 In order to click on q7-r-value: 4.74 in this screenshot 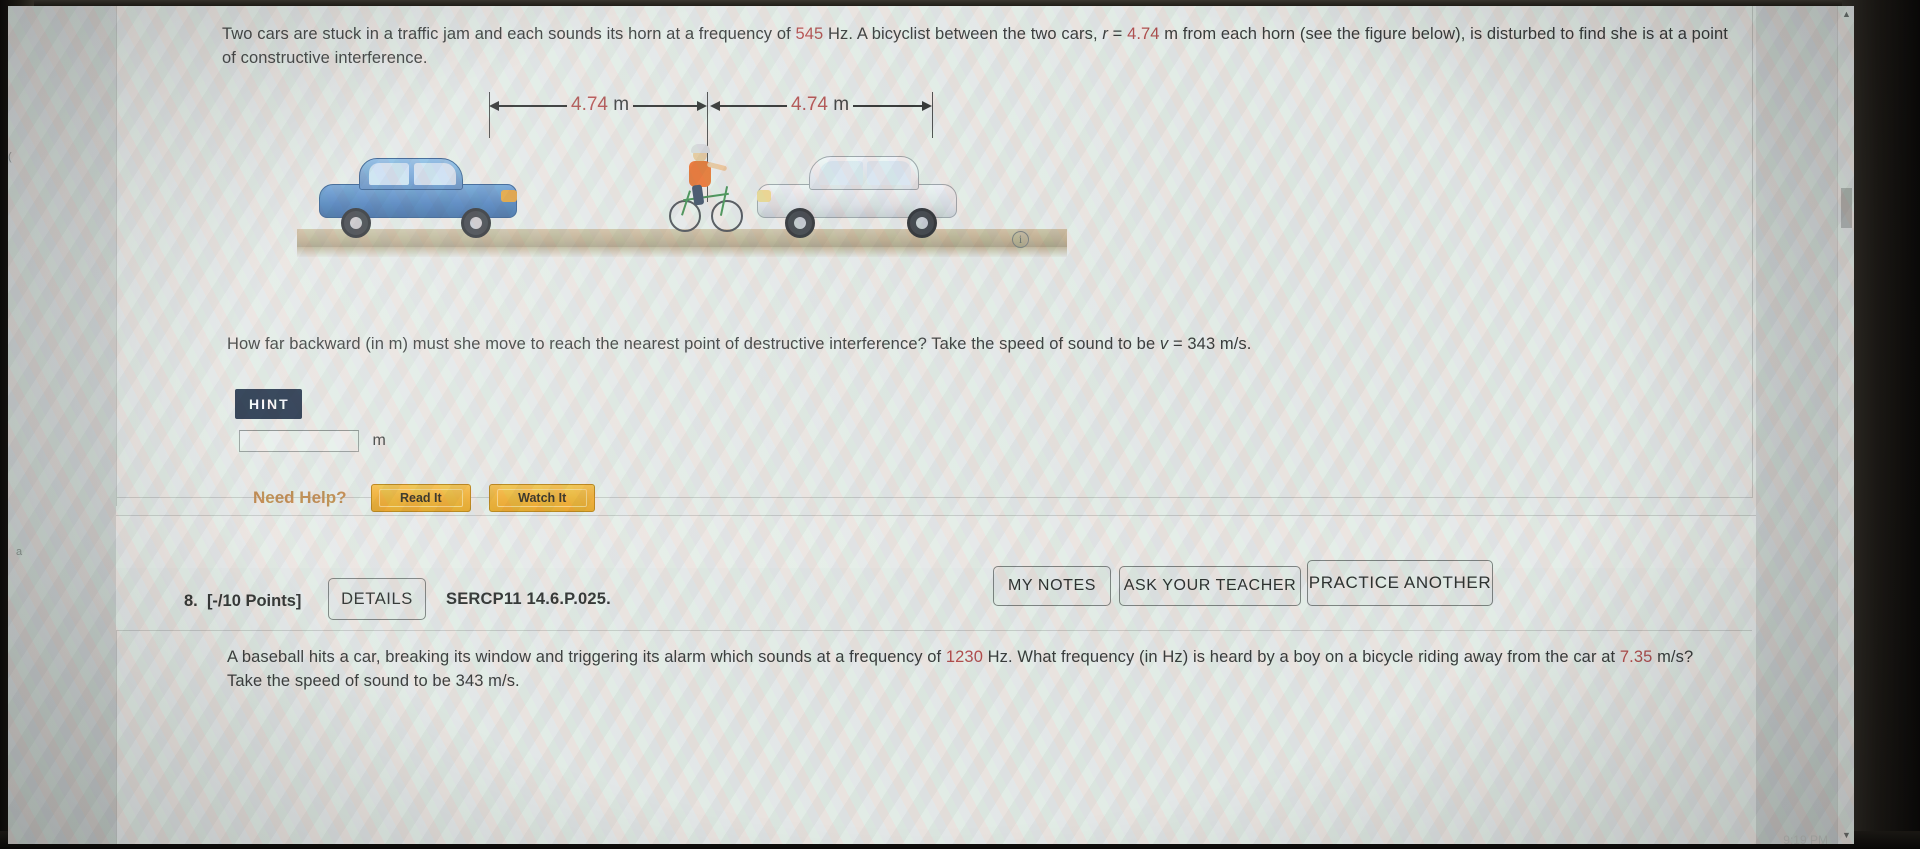, I will do `click(1143, 34)`.